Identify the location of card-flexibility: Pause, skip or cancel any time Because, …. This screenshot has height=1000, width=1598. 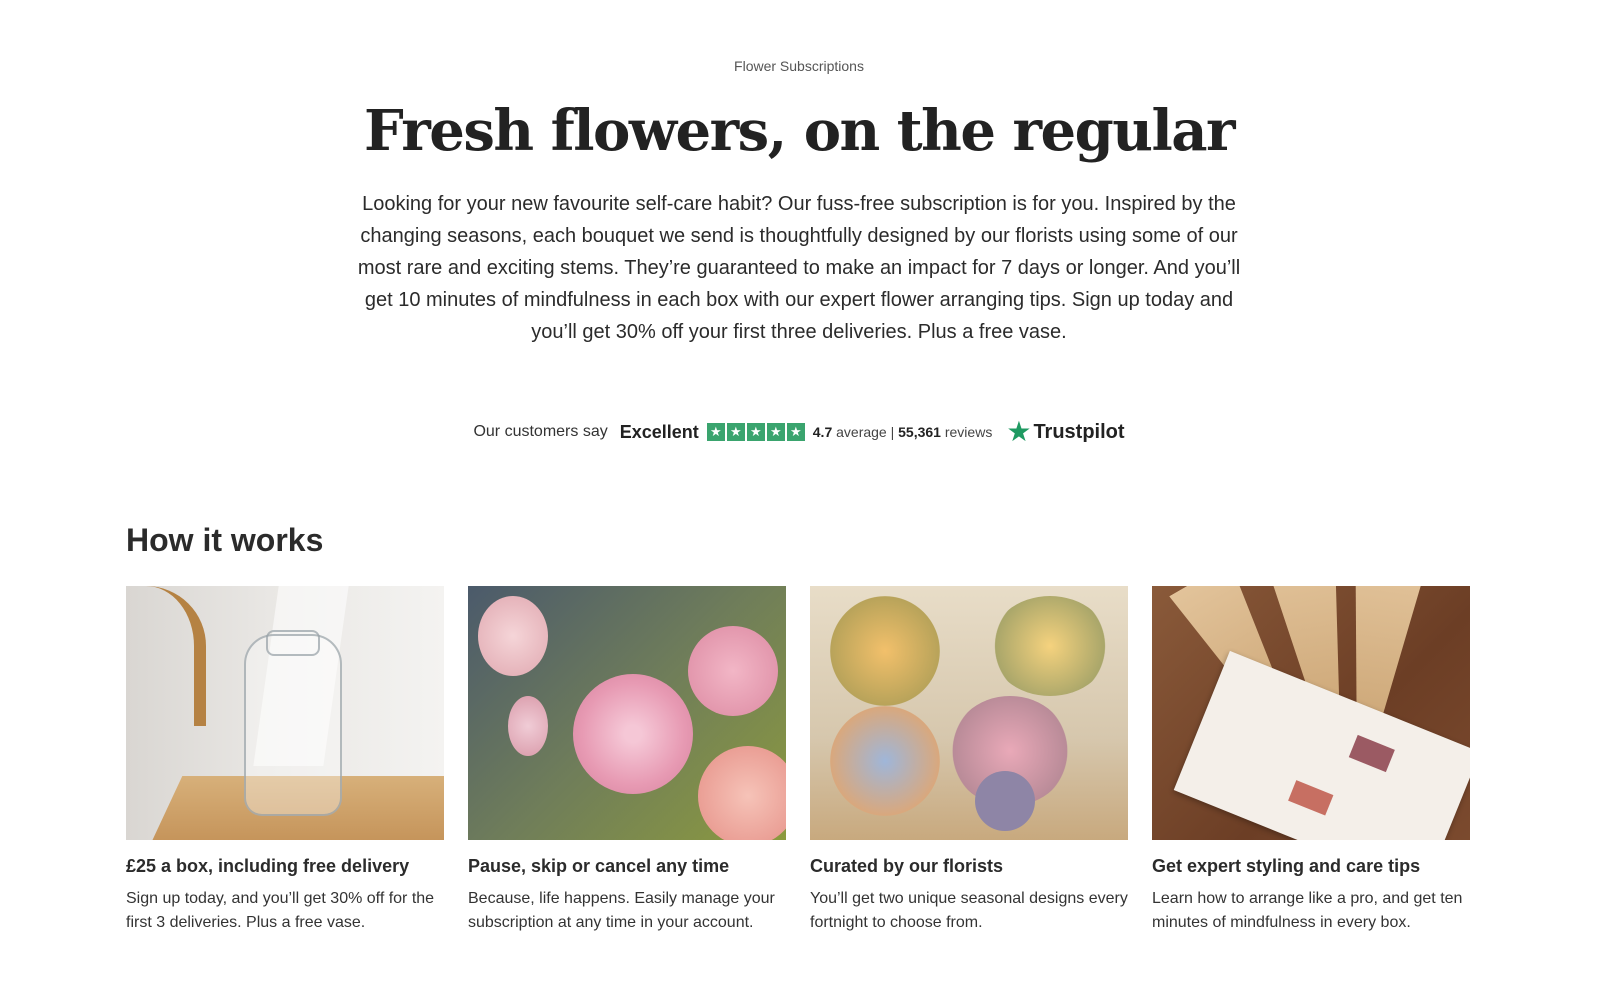
(627, 760).